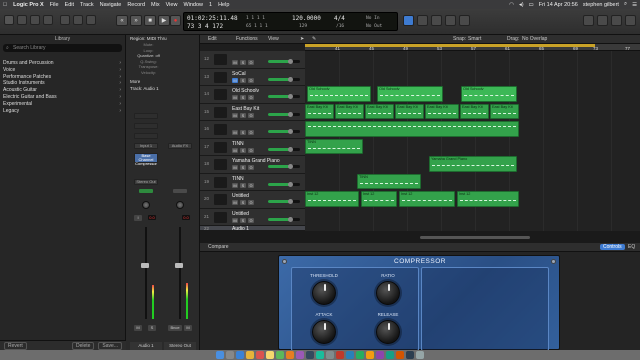 Image resolution: width=640 pixels, height=360 pixels. What do you see at coordinates (634, 5) in the screenshot?
I see `list-icon: ☰` at bounding box center [634, 5].